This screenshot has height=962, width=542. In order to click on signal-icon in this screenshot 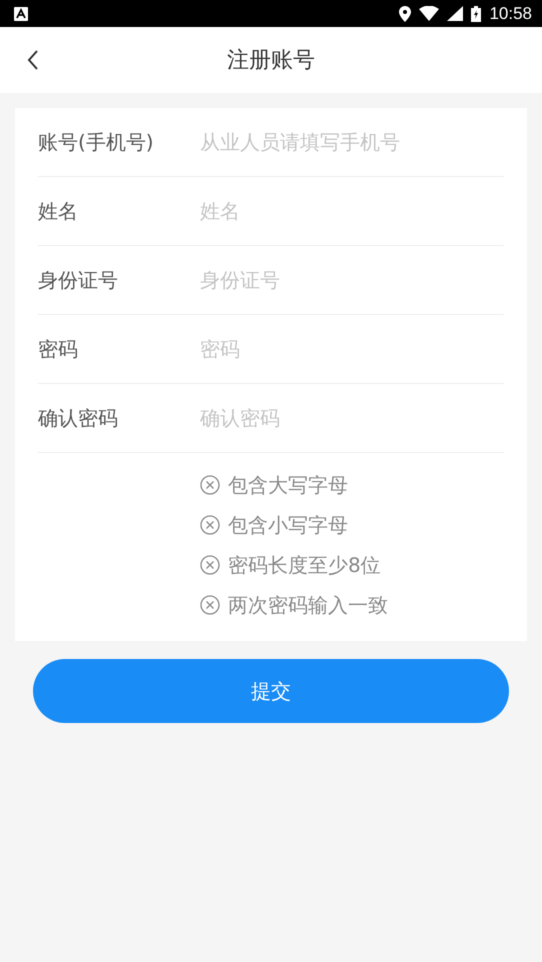, I will do `click(455, 13)`.